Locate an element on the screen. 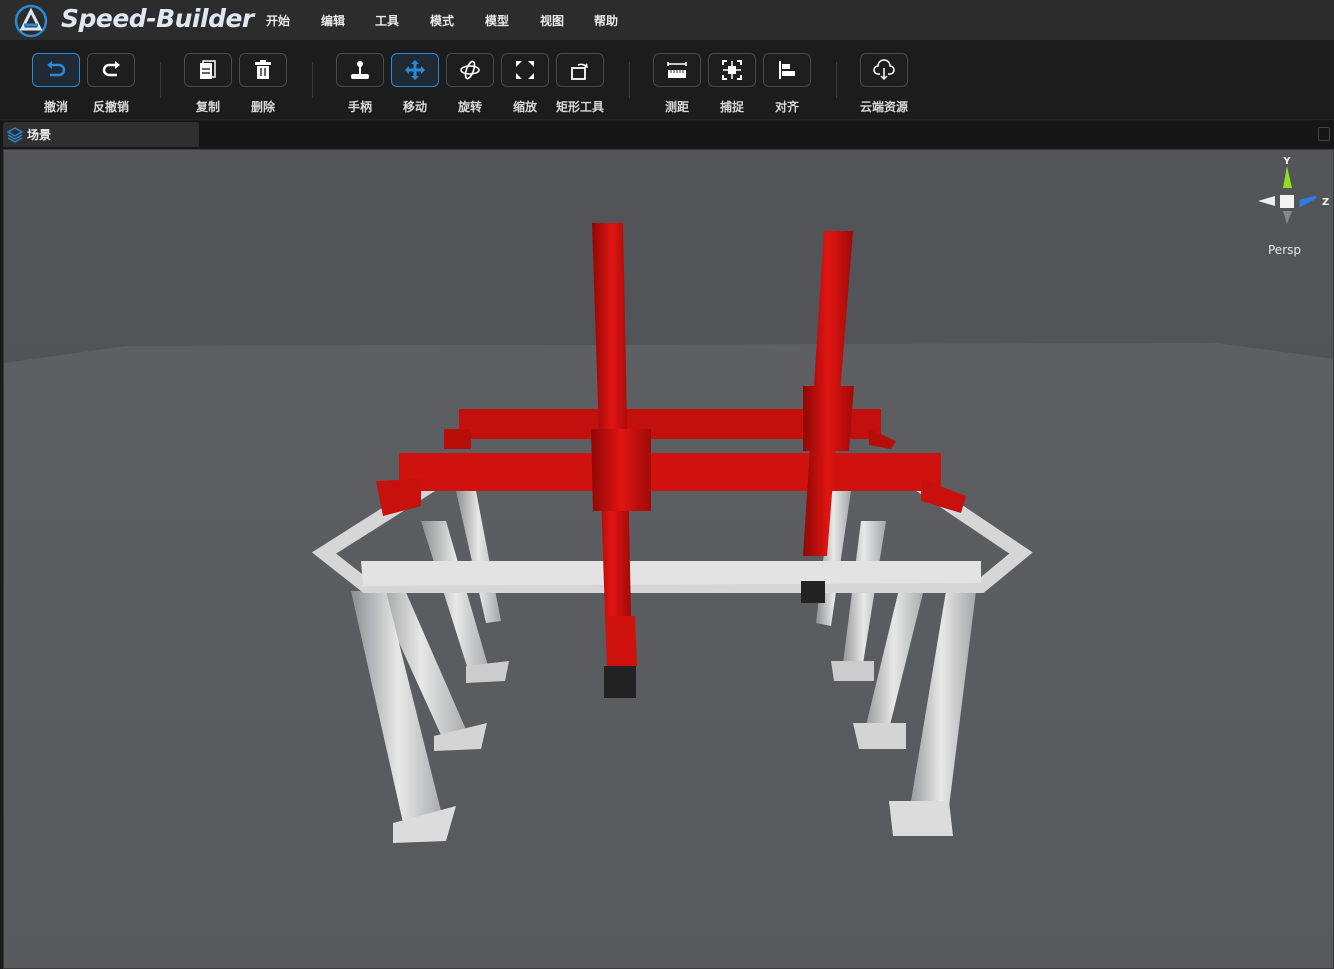 This screenshot has height=969, width=1334. cloud-resources-label: 云端资源 is located at coordinates (883, 107).